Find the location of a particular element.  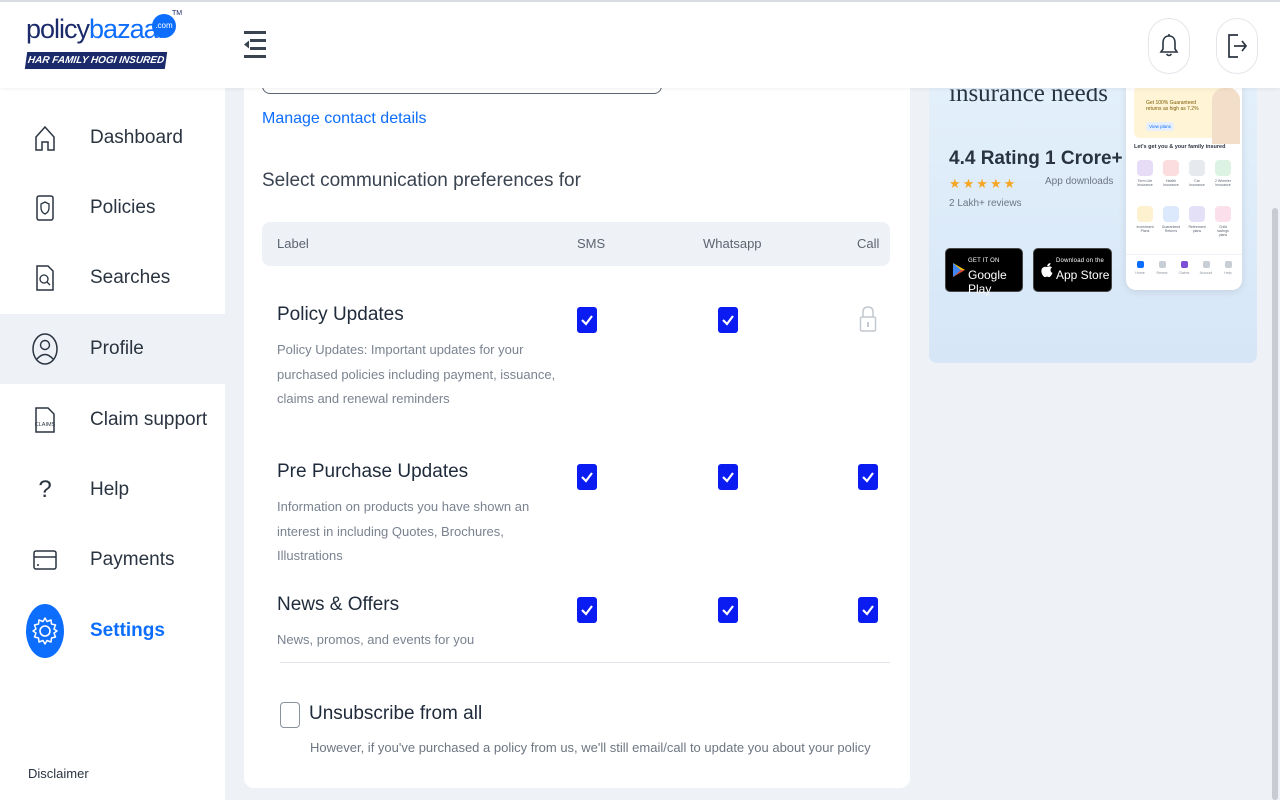

app-rating: 4.4 Rating is located at coordinates (994, 158).